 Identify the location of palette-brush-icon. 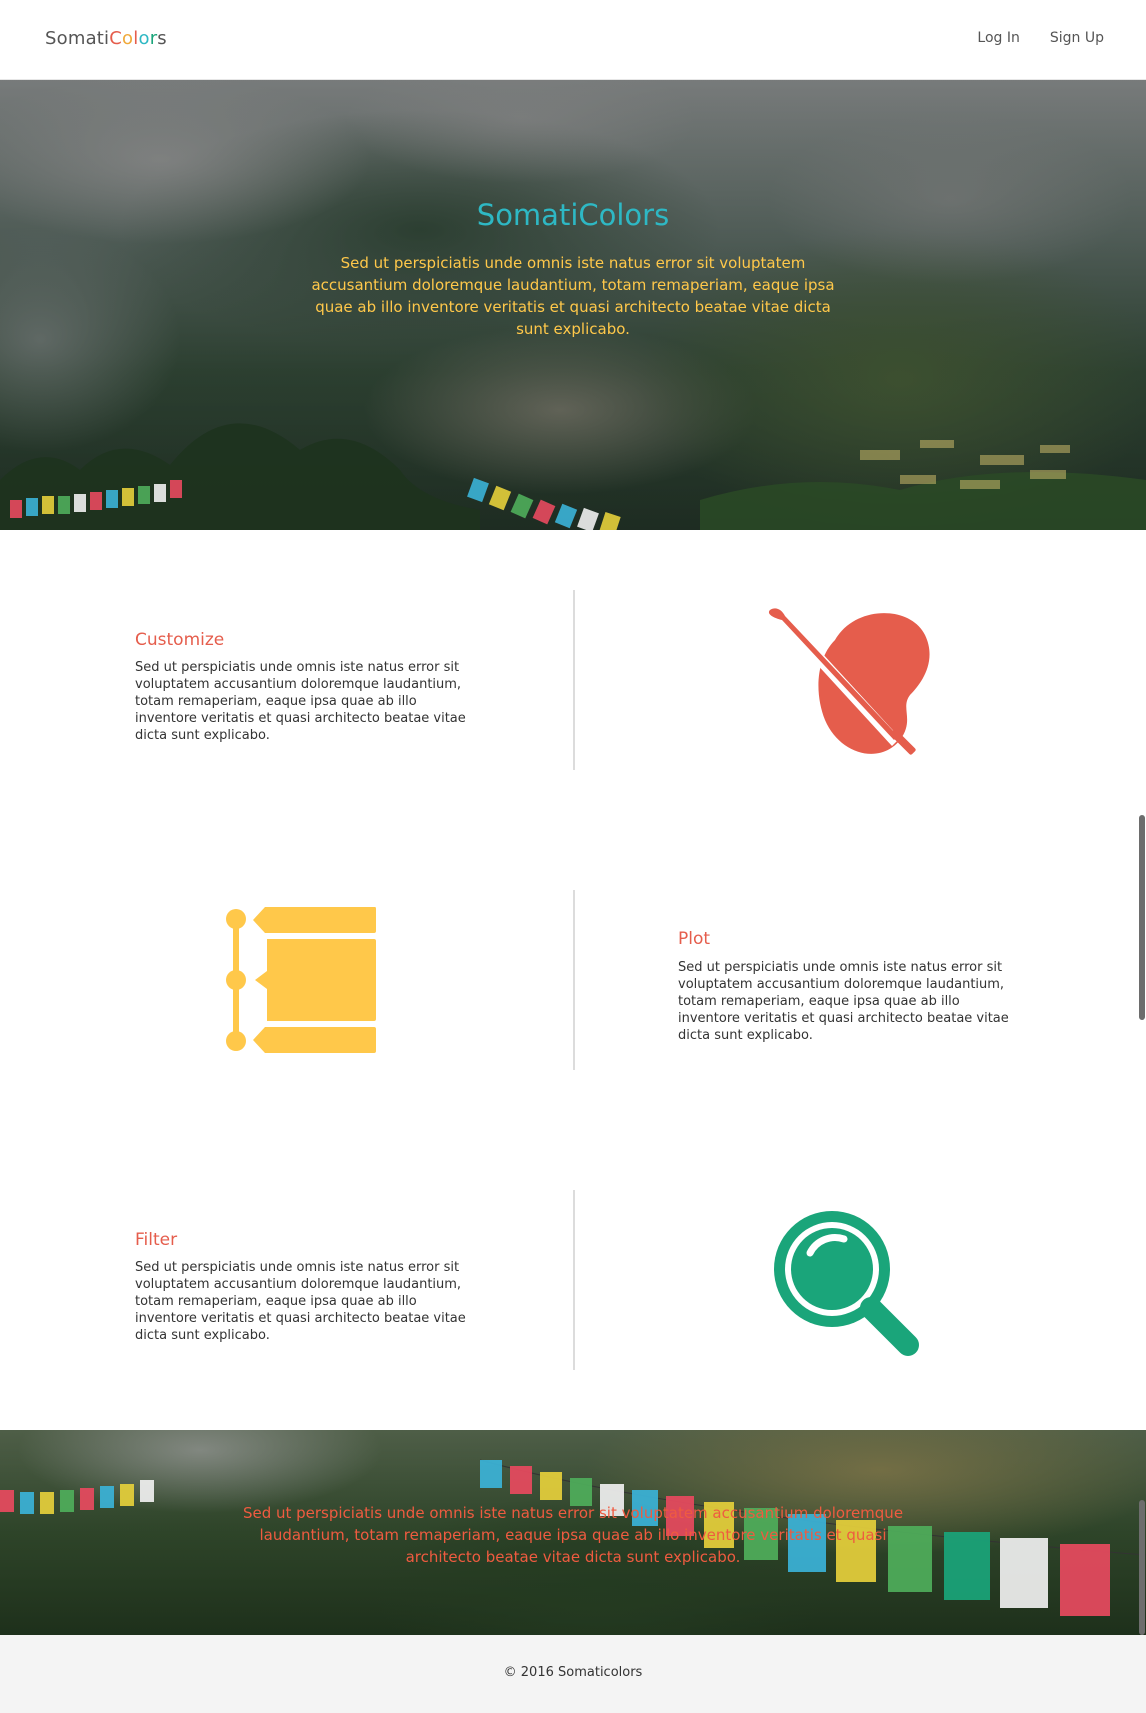
(847, 680).